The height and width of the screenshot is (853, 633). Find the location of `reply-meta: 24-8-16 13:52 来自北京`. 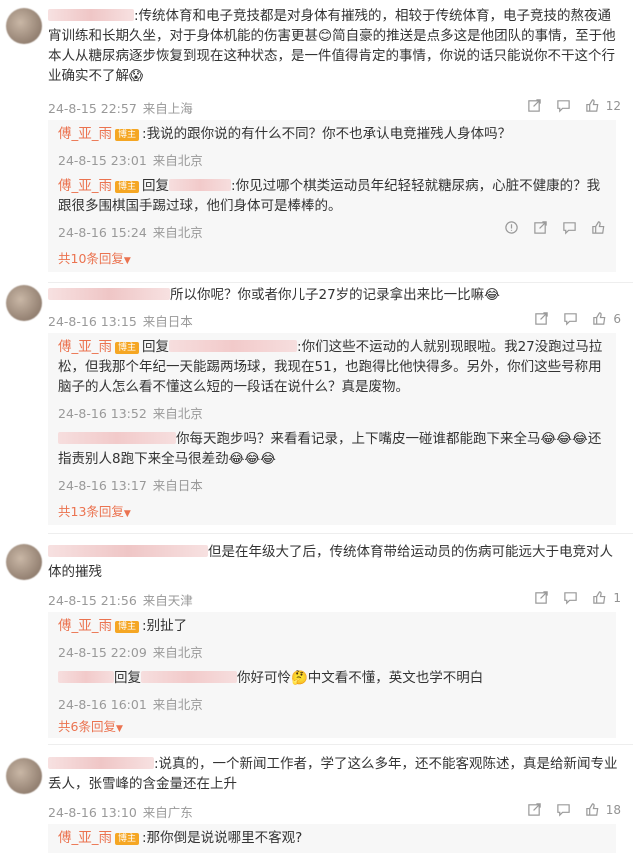

reply-meta: 24-8-16 13:52 来自北京 is located at coordinates (130, 413).